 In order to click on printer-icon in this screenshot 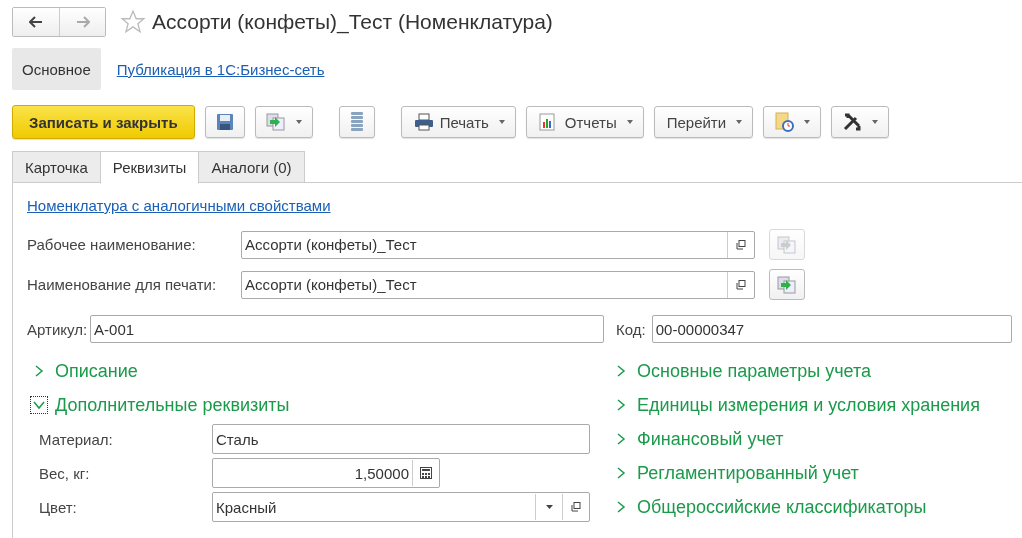, I will do `click(423, 122)`.